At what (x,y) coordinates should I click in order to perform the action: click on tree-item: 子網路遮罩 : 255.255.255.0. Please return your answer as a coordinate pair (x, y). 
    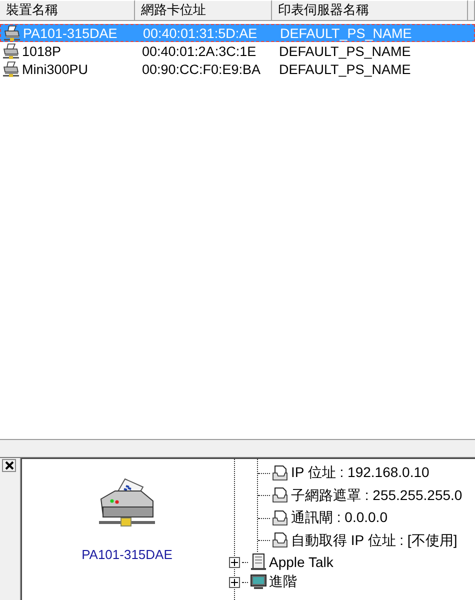
    Looking at the image, I should click on (376, 495).